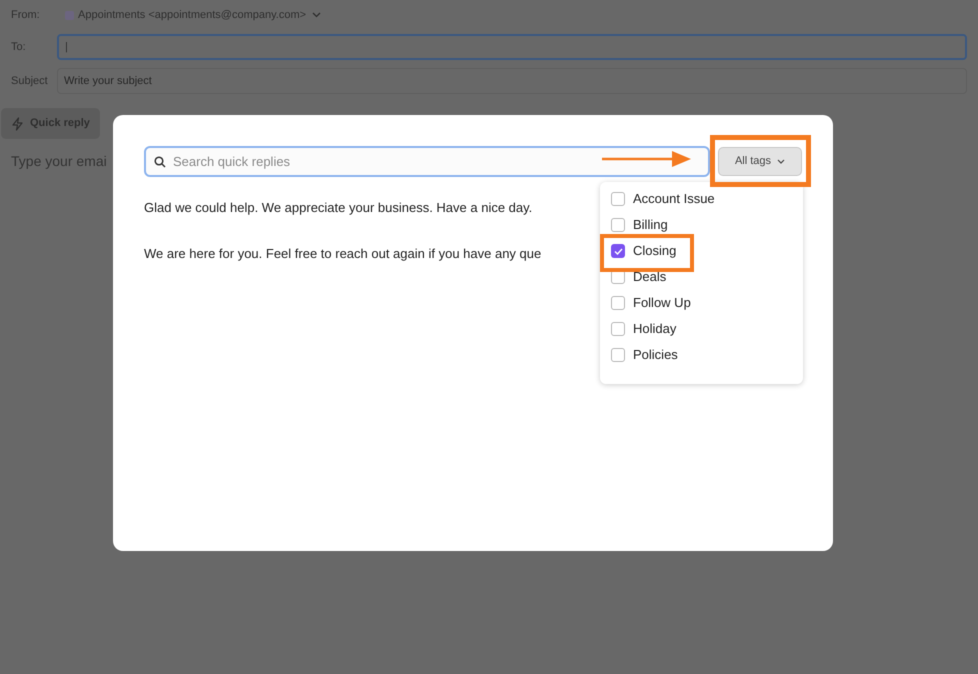  Describe the element at coordinates (69, 15) in the screenshot. I see `sender-color-icon` at that location.